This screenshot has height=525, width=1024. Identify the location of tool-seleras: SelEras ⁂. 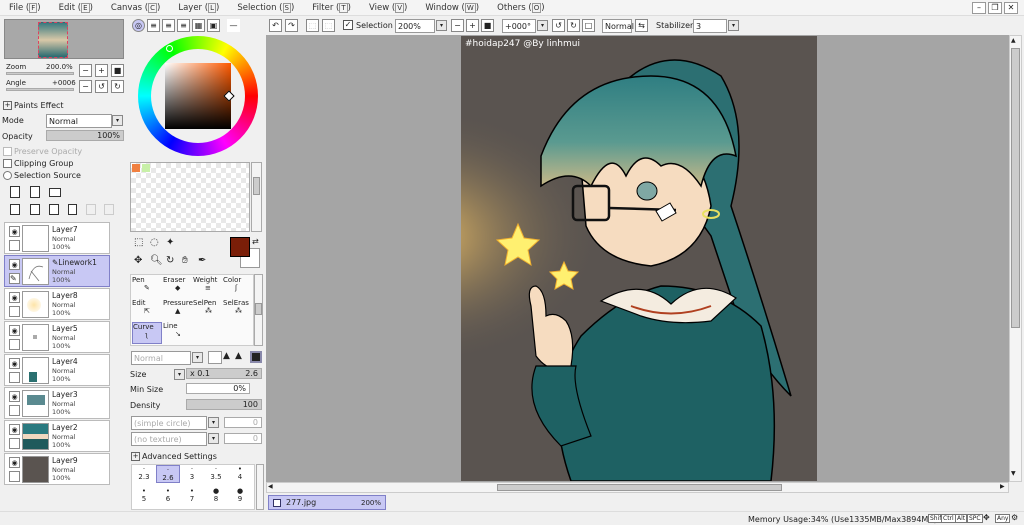
(238, 310).